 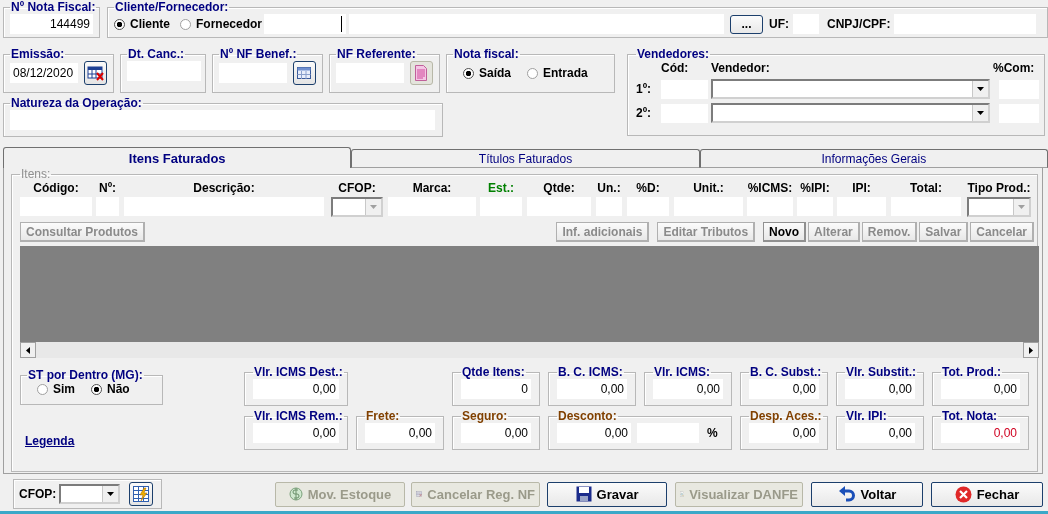 I want to click on column-label: Nº:, so click(x=107, y=189).